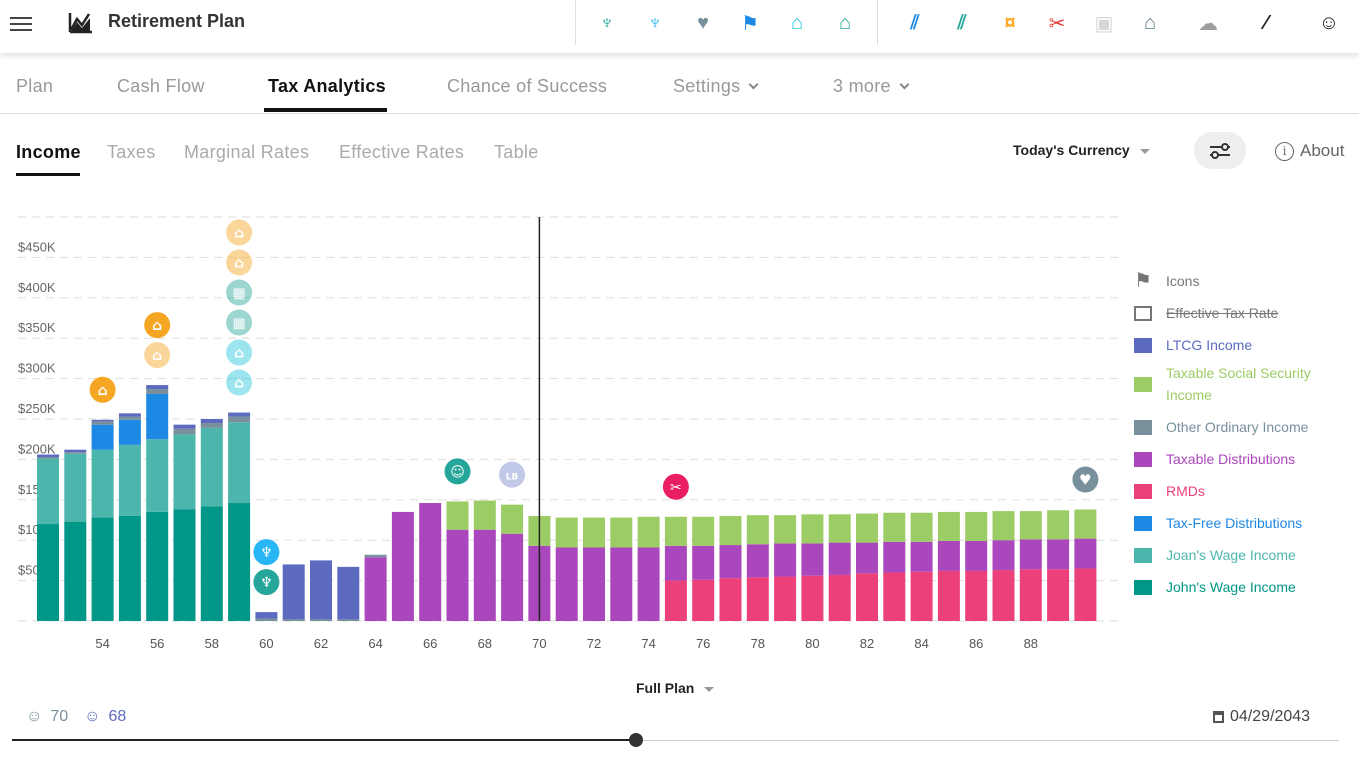 This screenshot has width=1359, height=762. I want to click on currency-select: Today's Currency, so click(1081, 150).